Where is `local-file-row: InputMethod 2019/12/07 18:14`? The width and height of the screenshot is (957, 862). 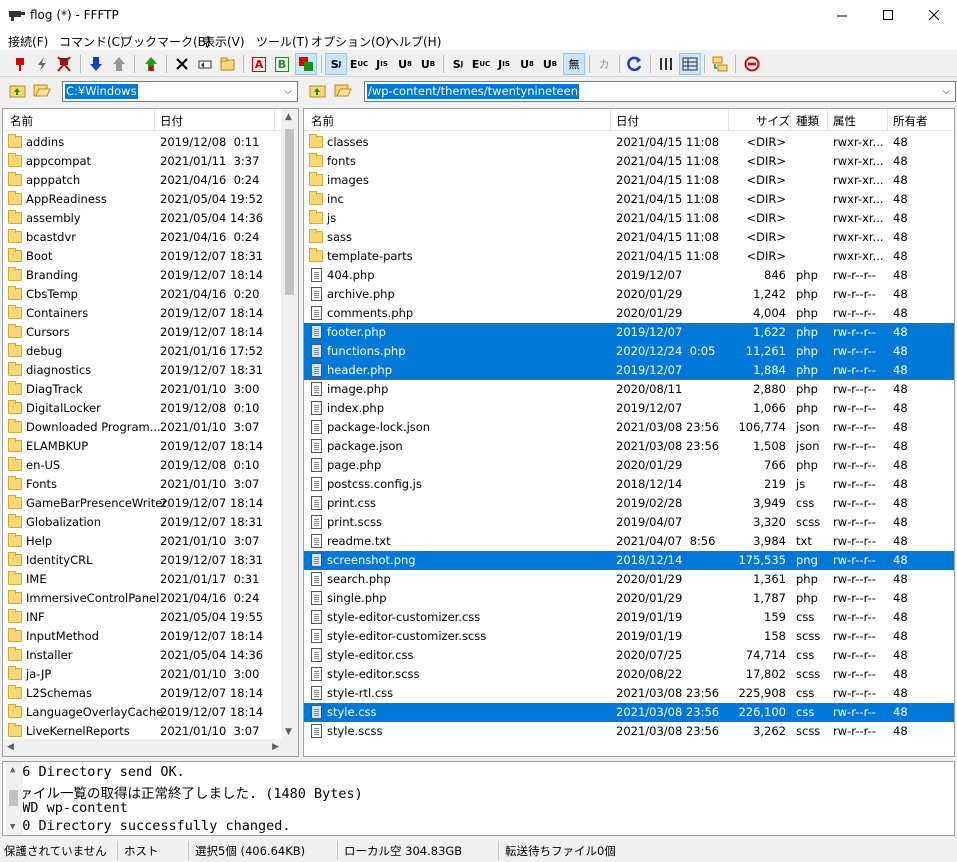 local-file-row: InputMethod 2019/12/07 18:14 is located at coordinates (143, 636).